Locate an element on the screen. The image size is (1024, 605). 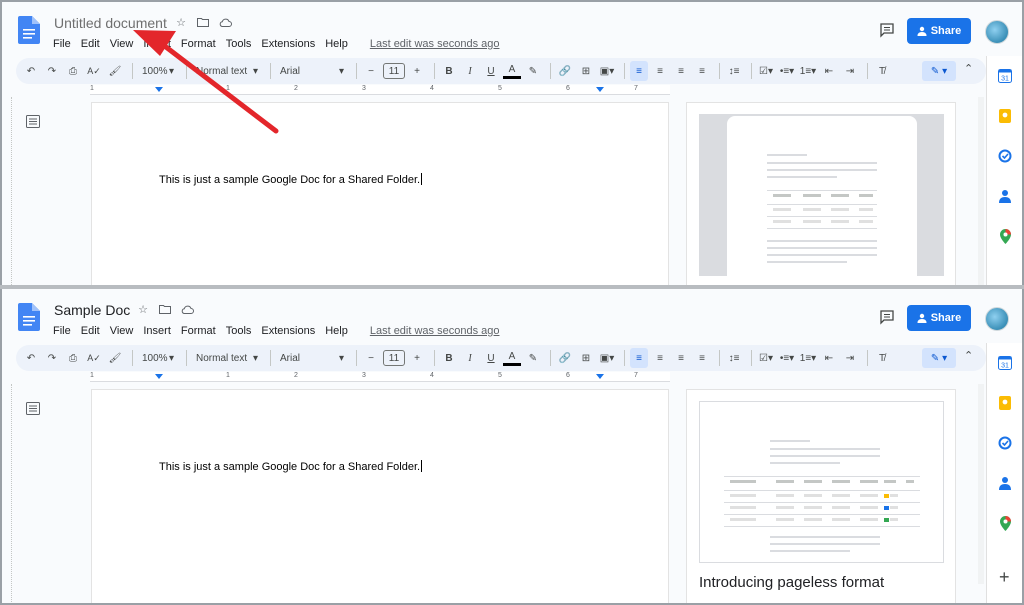
add-addon-icon: + is located at coordinates (1004, 577).